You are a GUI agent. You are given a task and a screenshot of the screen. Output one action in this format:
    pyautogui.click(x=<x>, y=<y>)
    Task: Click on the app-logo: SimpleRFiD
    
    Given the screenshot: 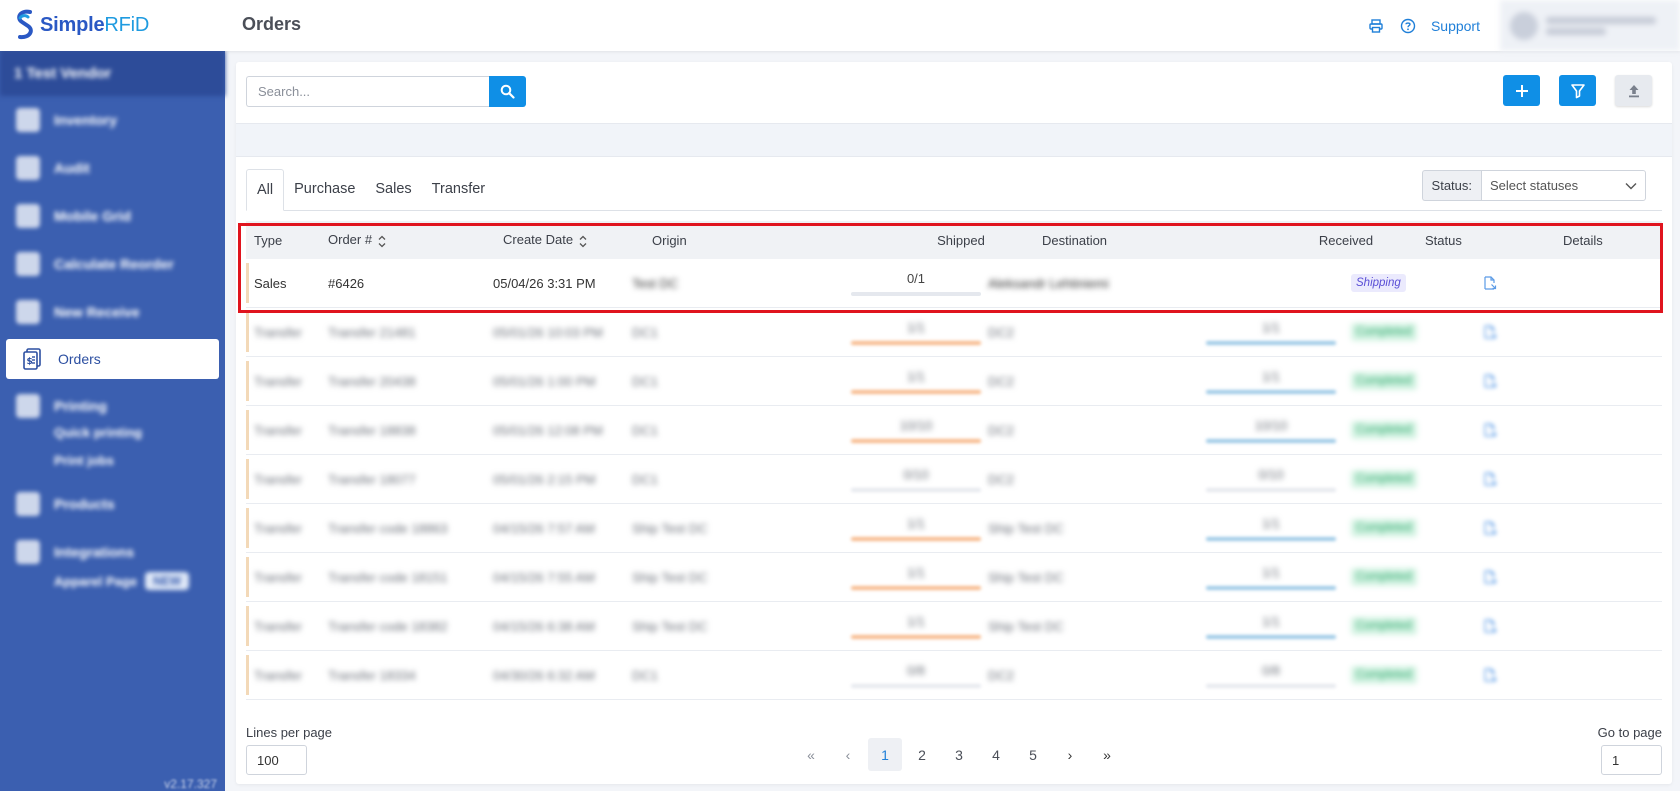 What is the action you would take?
    pyautogui.click(x=80, y=25)
    